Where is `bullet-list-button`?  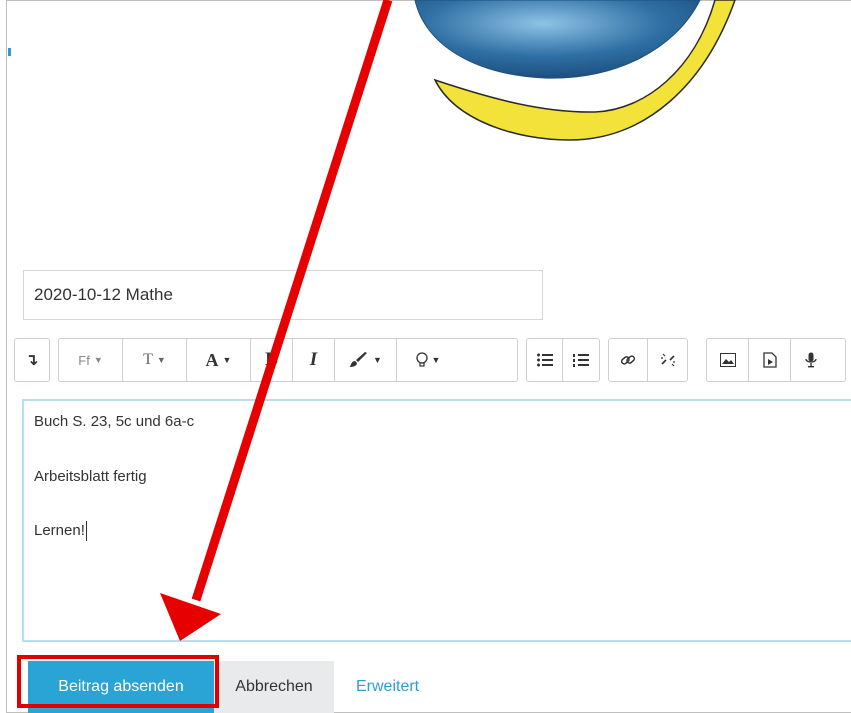 bullet-list-button is located at coordinates (545, 360).